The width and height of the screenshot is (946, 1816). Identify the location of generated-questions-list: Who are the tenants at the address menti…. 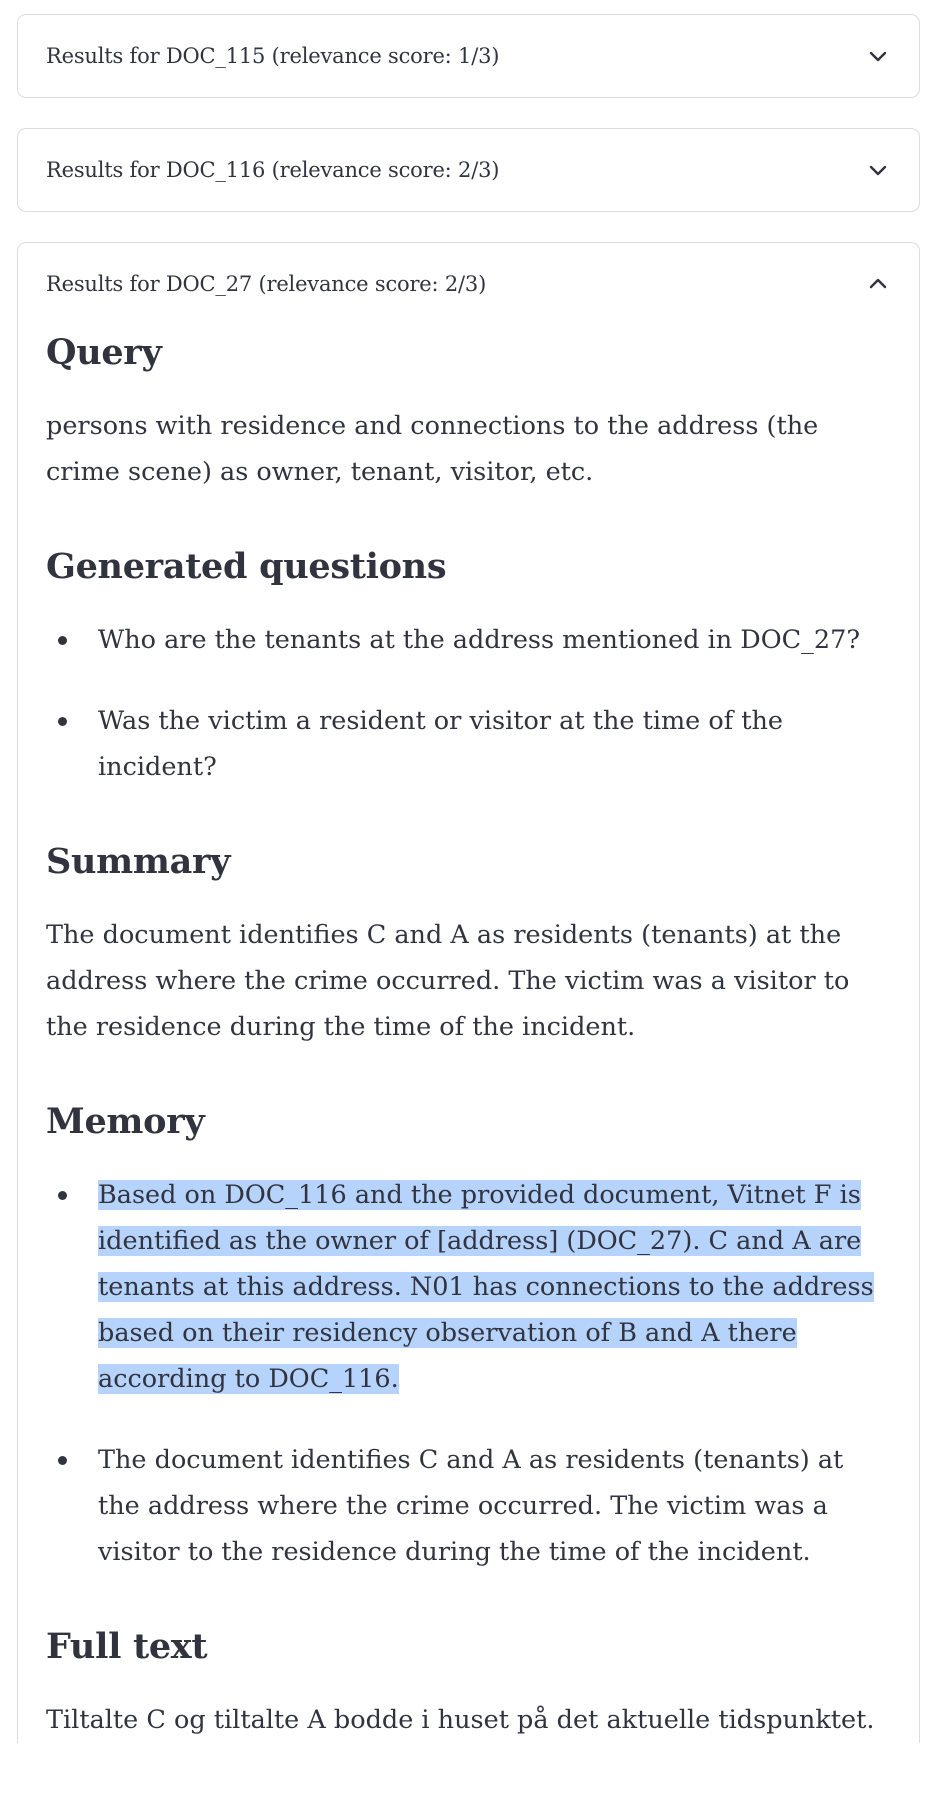
(468, 703).